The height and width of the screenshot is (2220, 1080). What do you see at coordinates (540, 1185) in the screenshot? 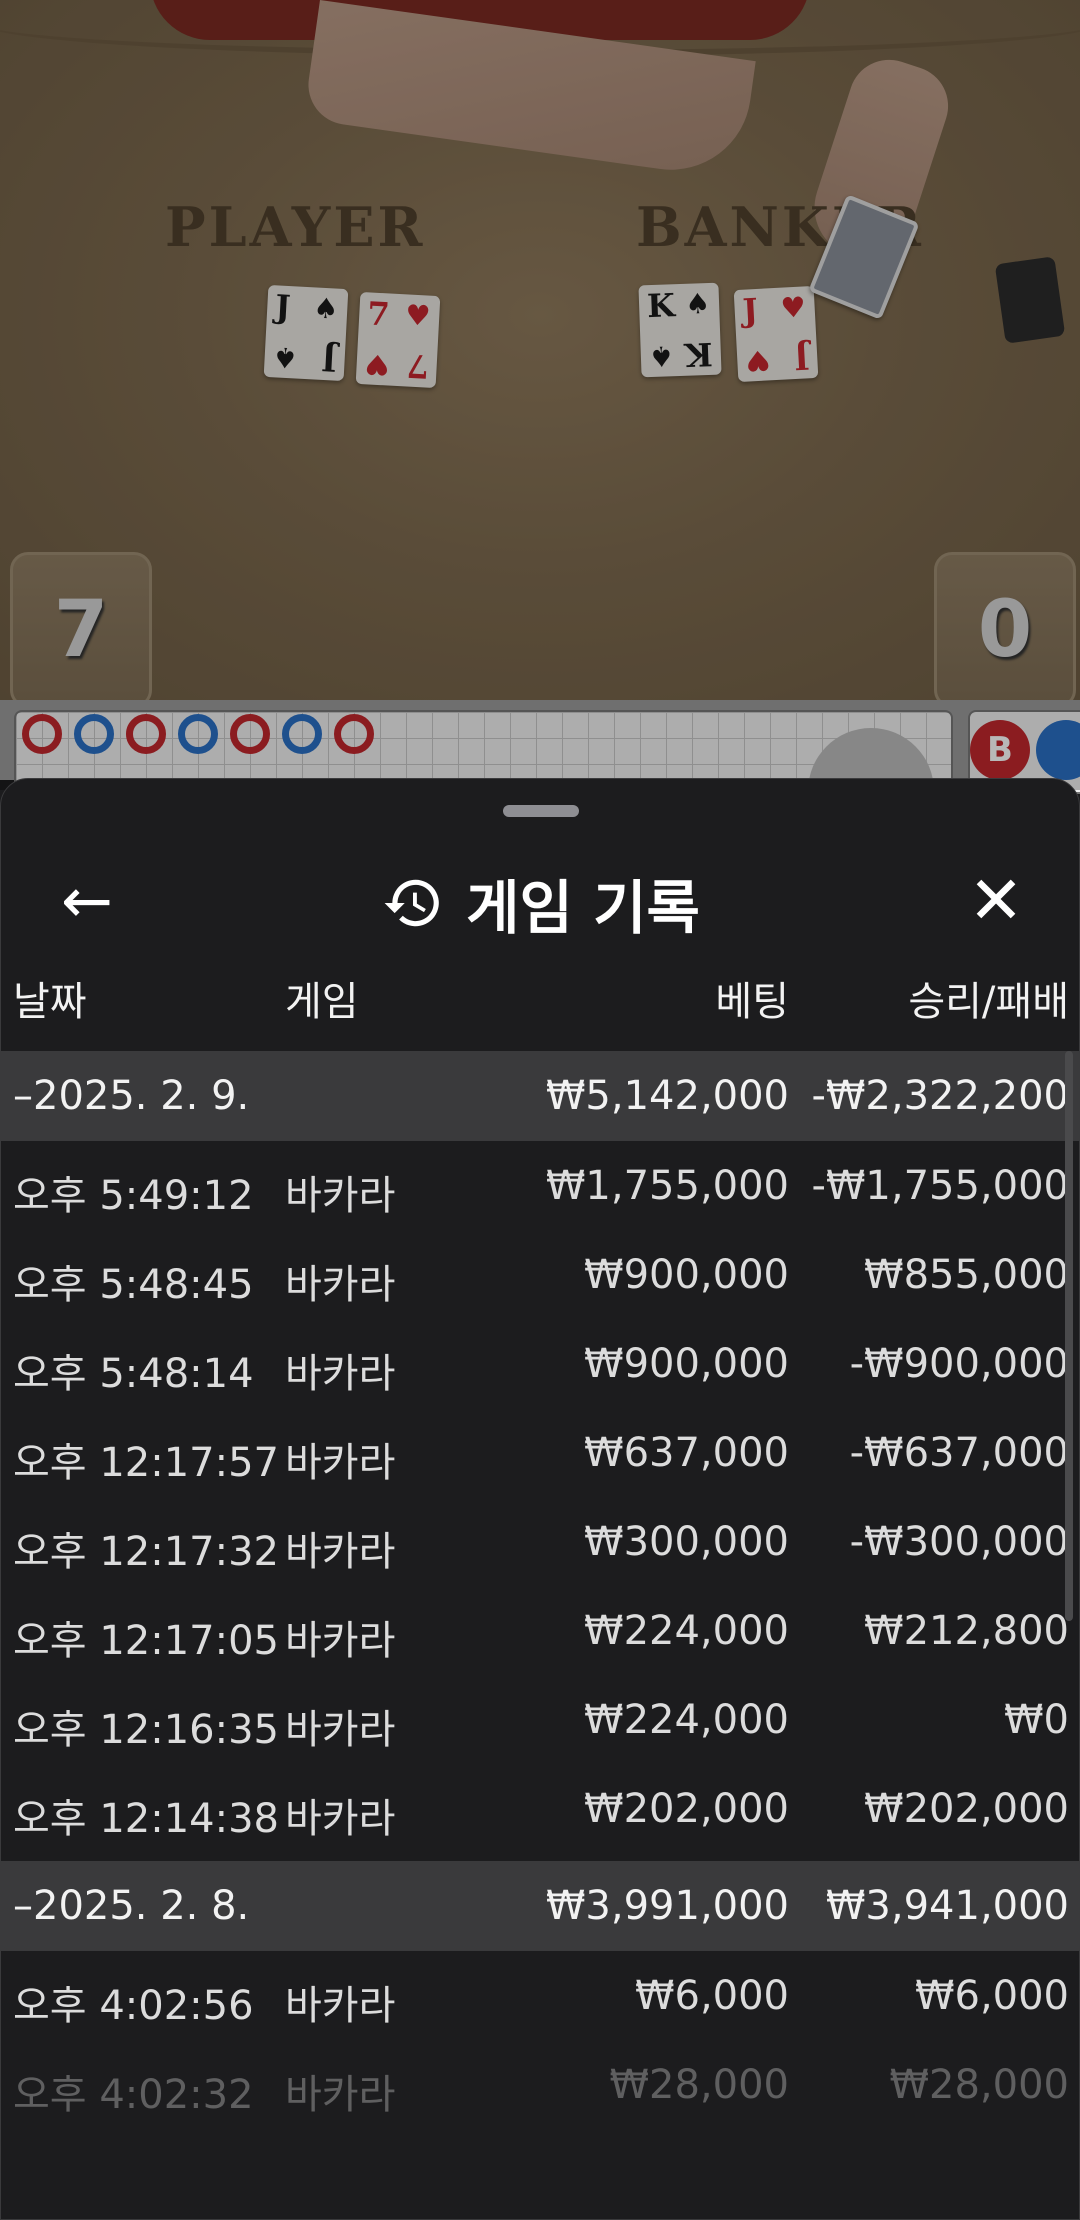
I see `table-row: 오후 5:49:12 바카라 ₩1,755,000 -₩1,755,000` at bounding box center [540, 1185].